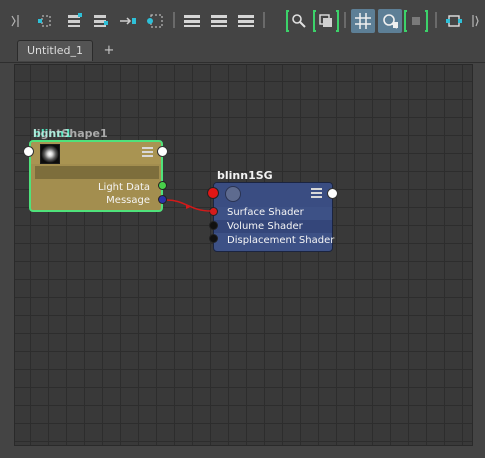 The image size is (485, 458). I want to click on add-tab-button: +, so click(109, 50).